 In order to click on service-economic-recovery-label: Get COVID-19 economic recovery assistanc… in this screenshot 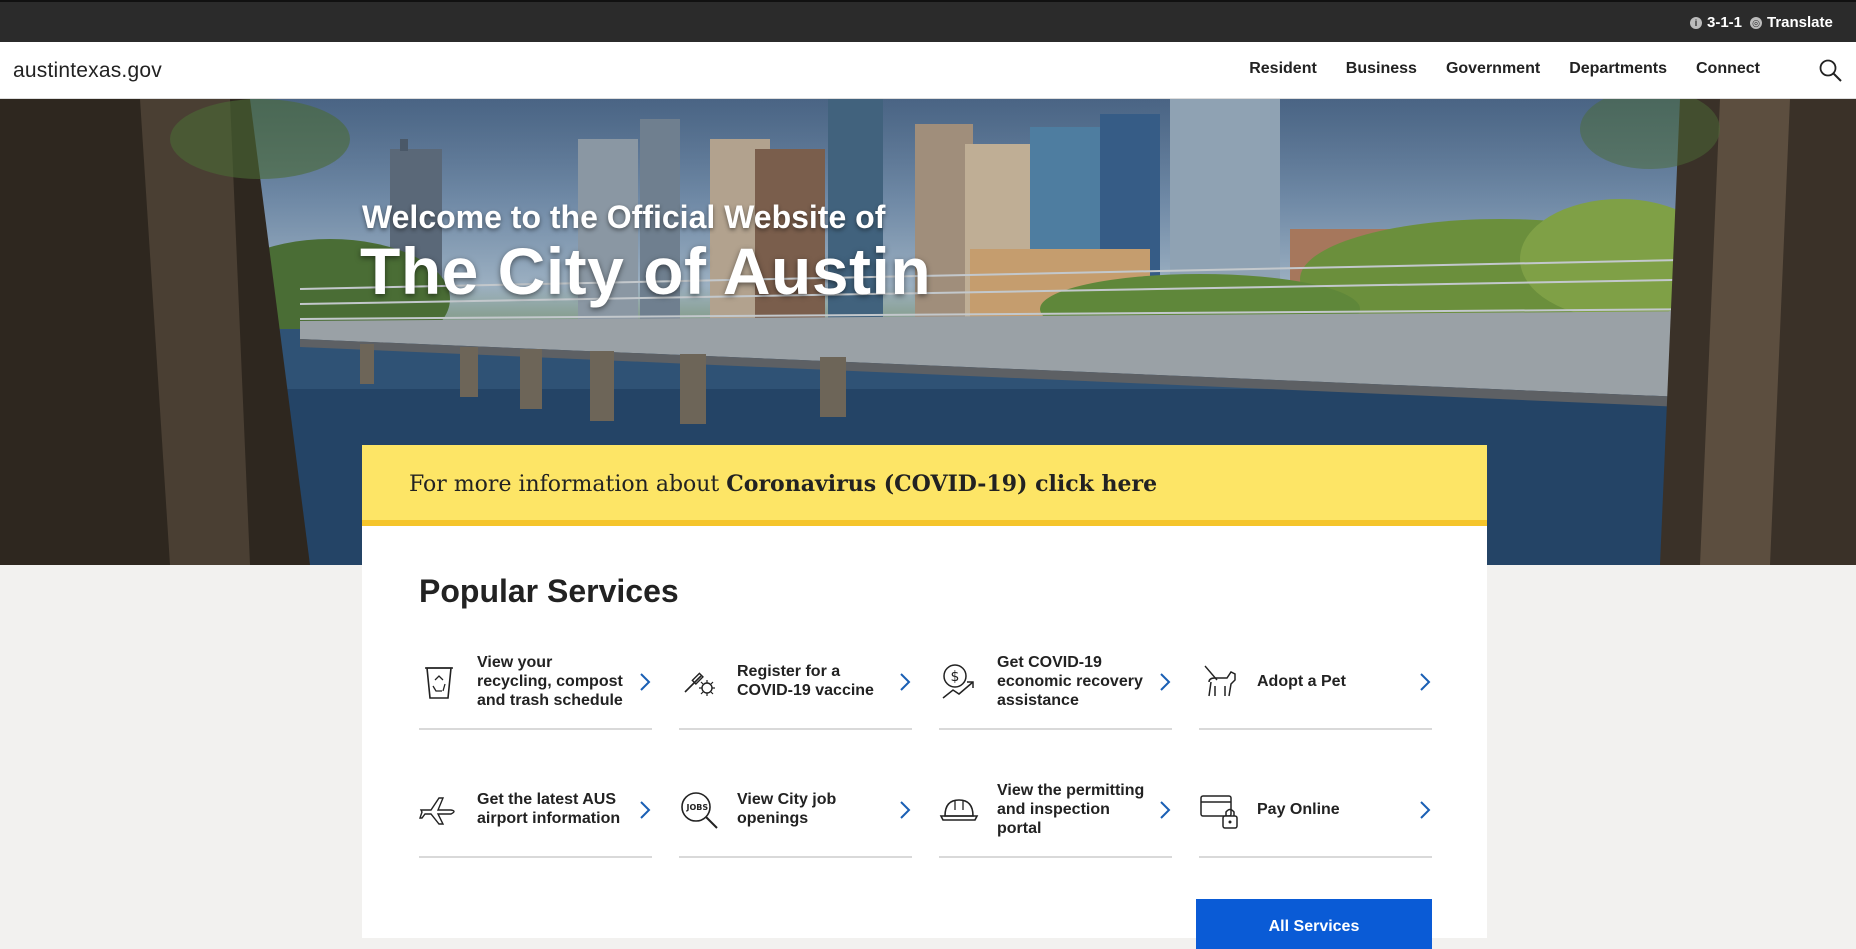, I will do `click(1070, 681)`.